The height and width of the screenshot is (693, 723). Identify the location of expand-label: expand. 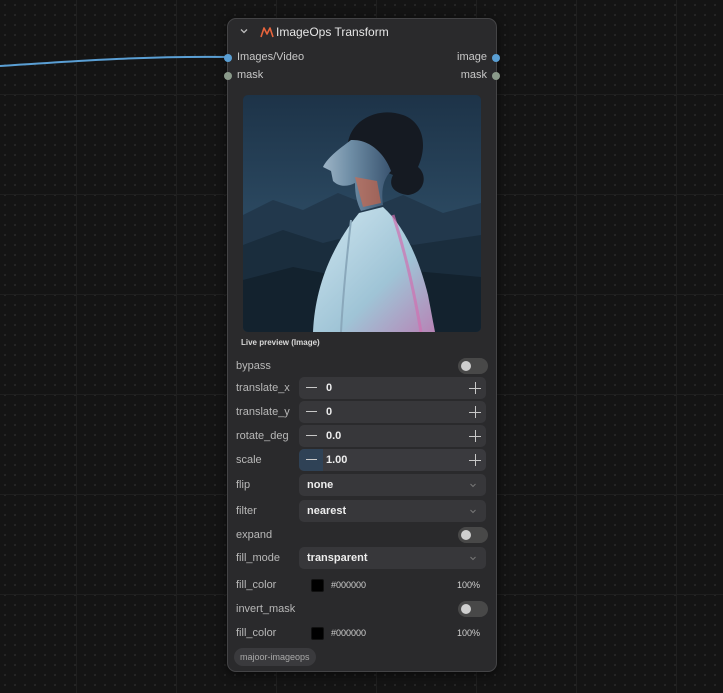
(254, 535).